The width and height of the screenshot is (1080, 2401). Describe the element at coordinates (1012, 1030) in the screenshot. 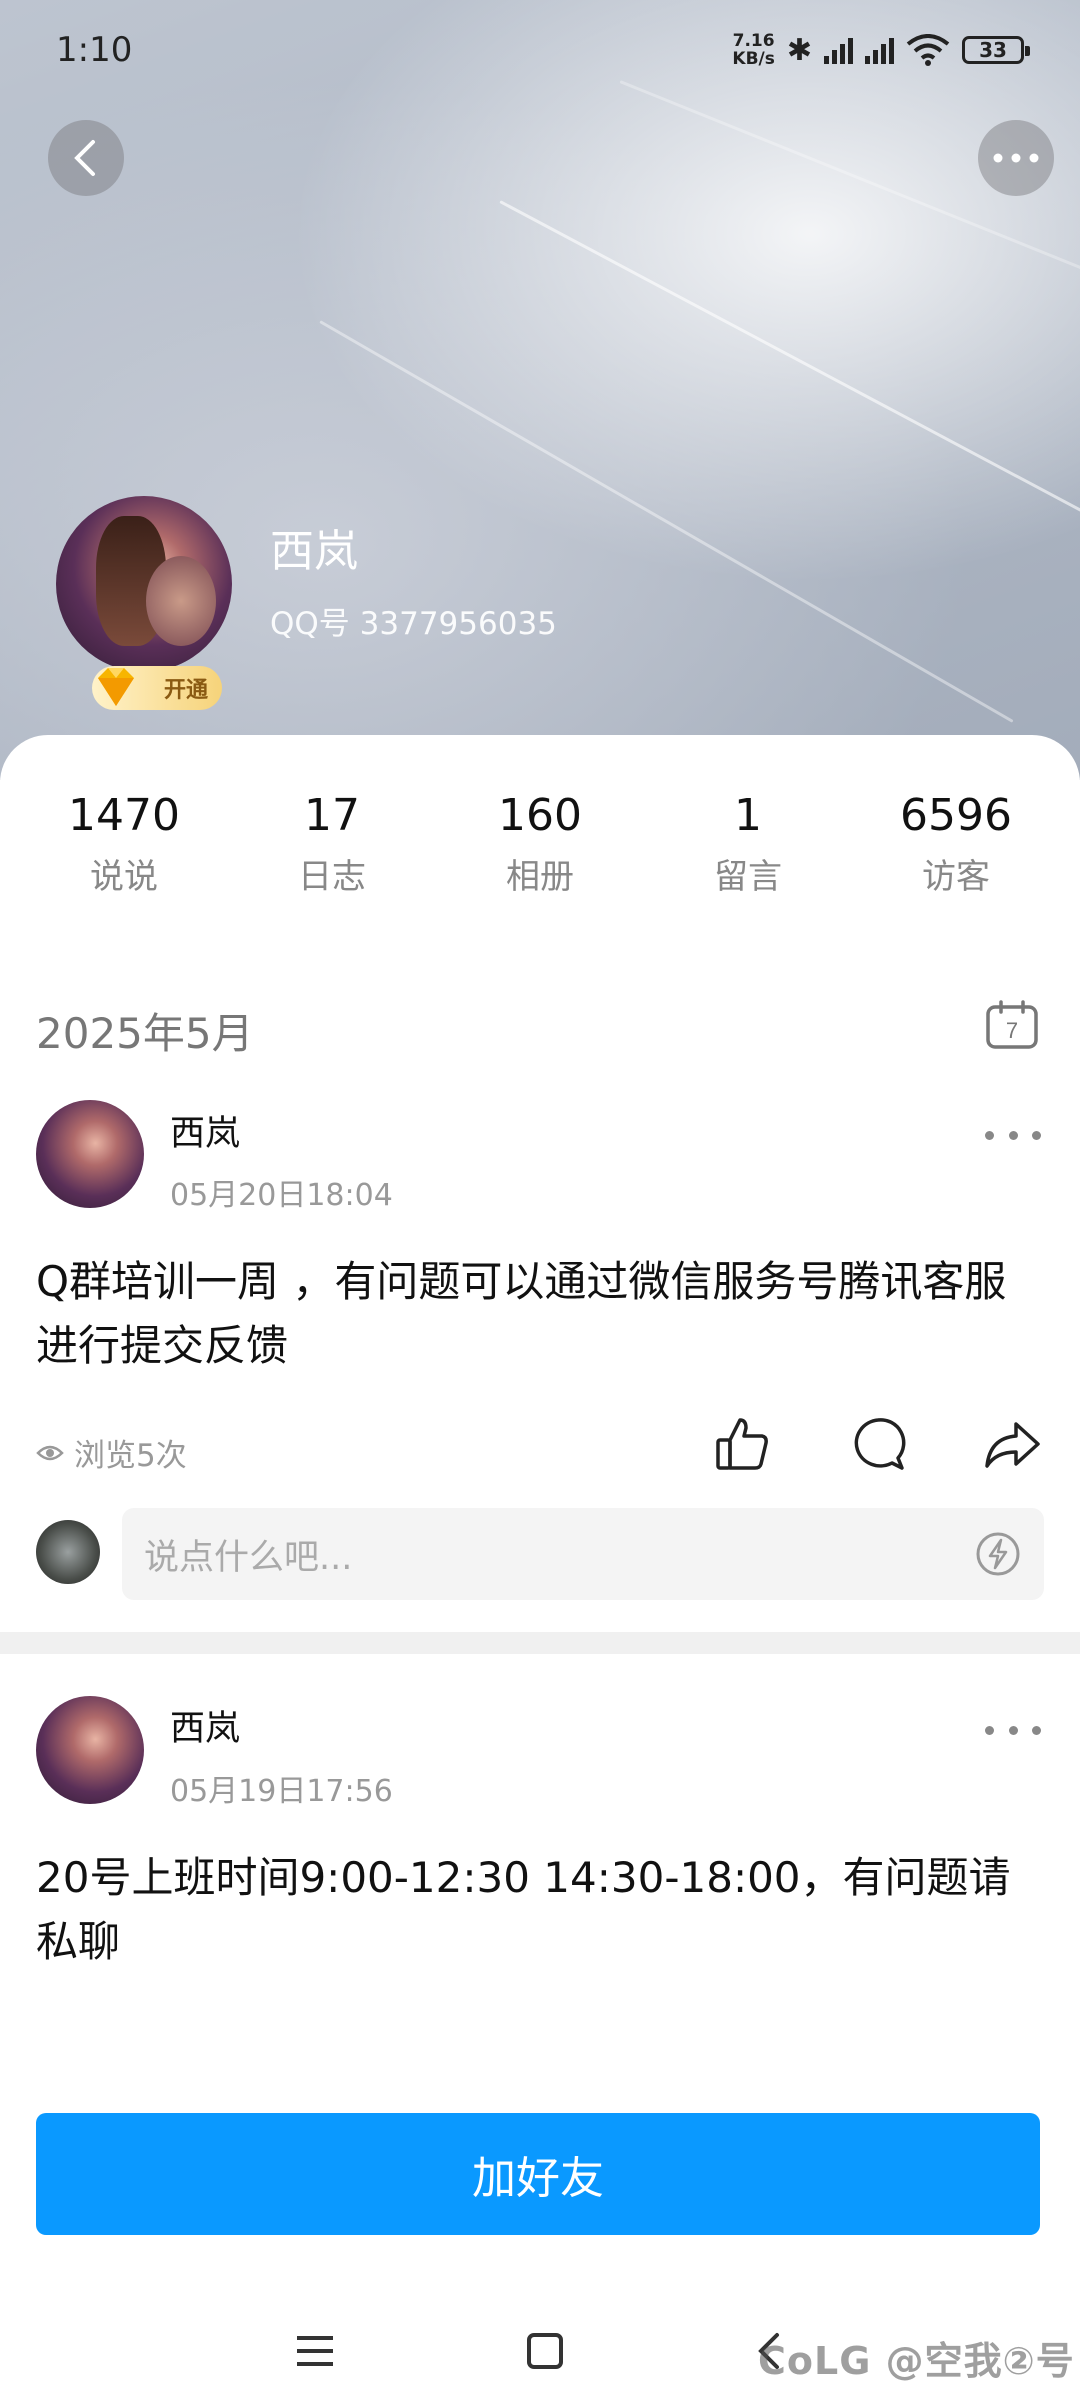

I see `svg-text: 7` at that location.